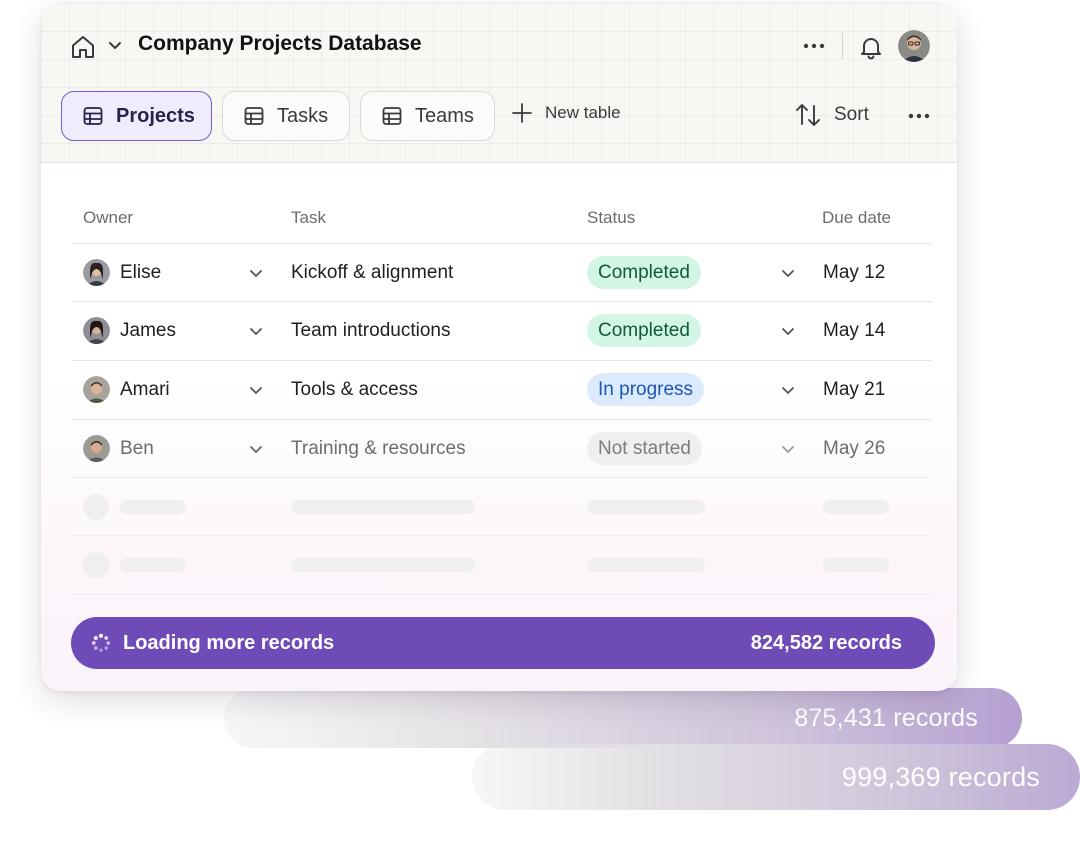  What do you see at coordinates (623, 718) in the screenshot?
I see `background-records-pill: 875,431 records` at bounding box center [623, 718].